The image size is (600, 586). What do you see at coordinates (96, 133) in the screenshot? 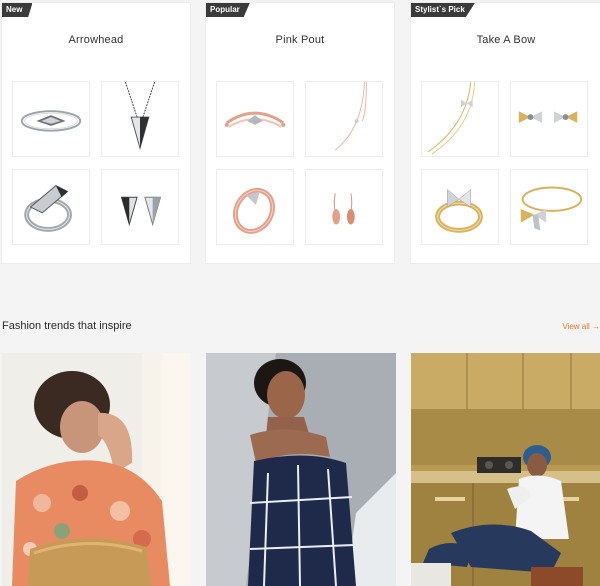
I see `collection-card-arrowhead: New Arrowhead` at bounding box center [96, 133].